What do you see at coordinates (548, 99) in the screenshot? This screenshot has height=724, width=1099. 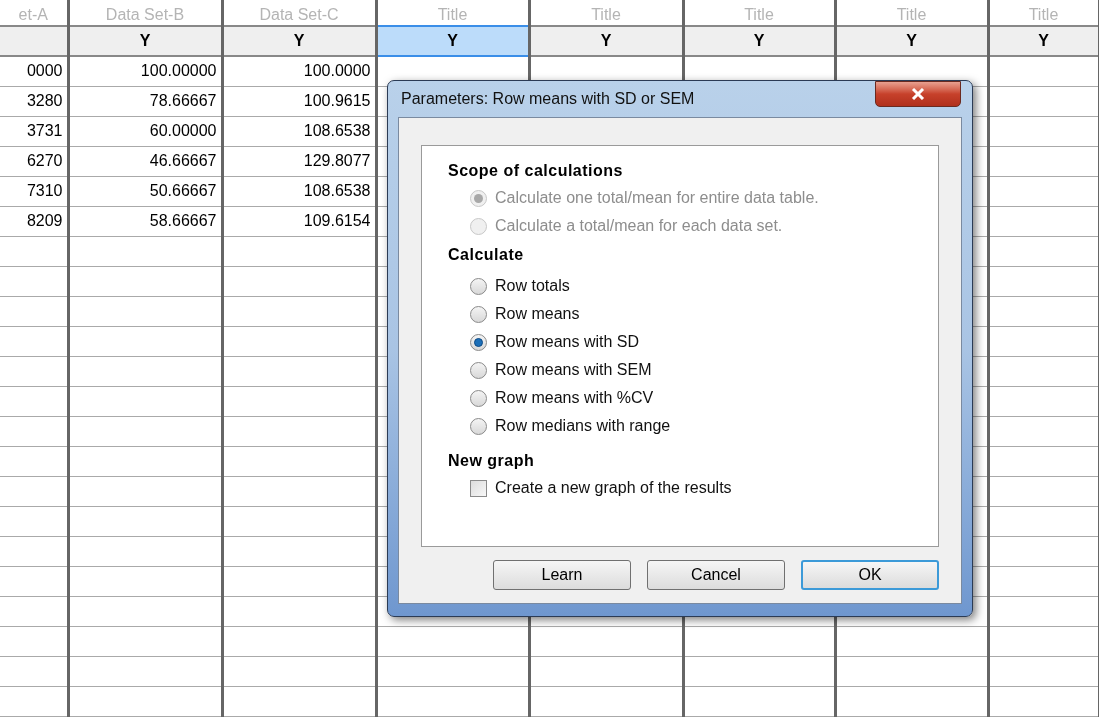 I see `window-title: Parameters: Row means with SD or SEM` at bounding box center [548, 99].